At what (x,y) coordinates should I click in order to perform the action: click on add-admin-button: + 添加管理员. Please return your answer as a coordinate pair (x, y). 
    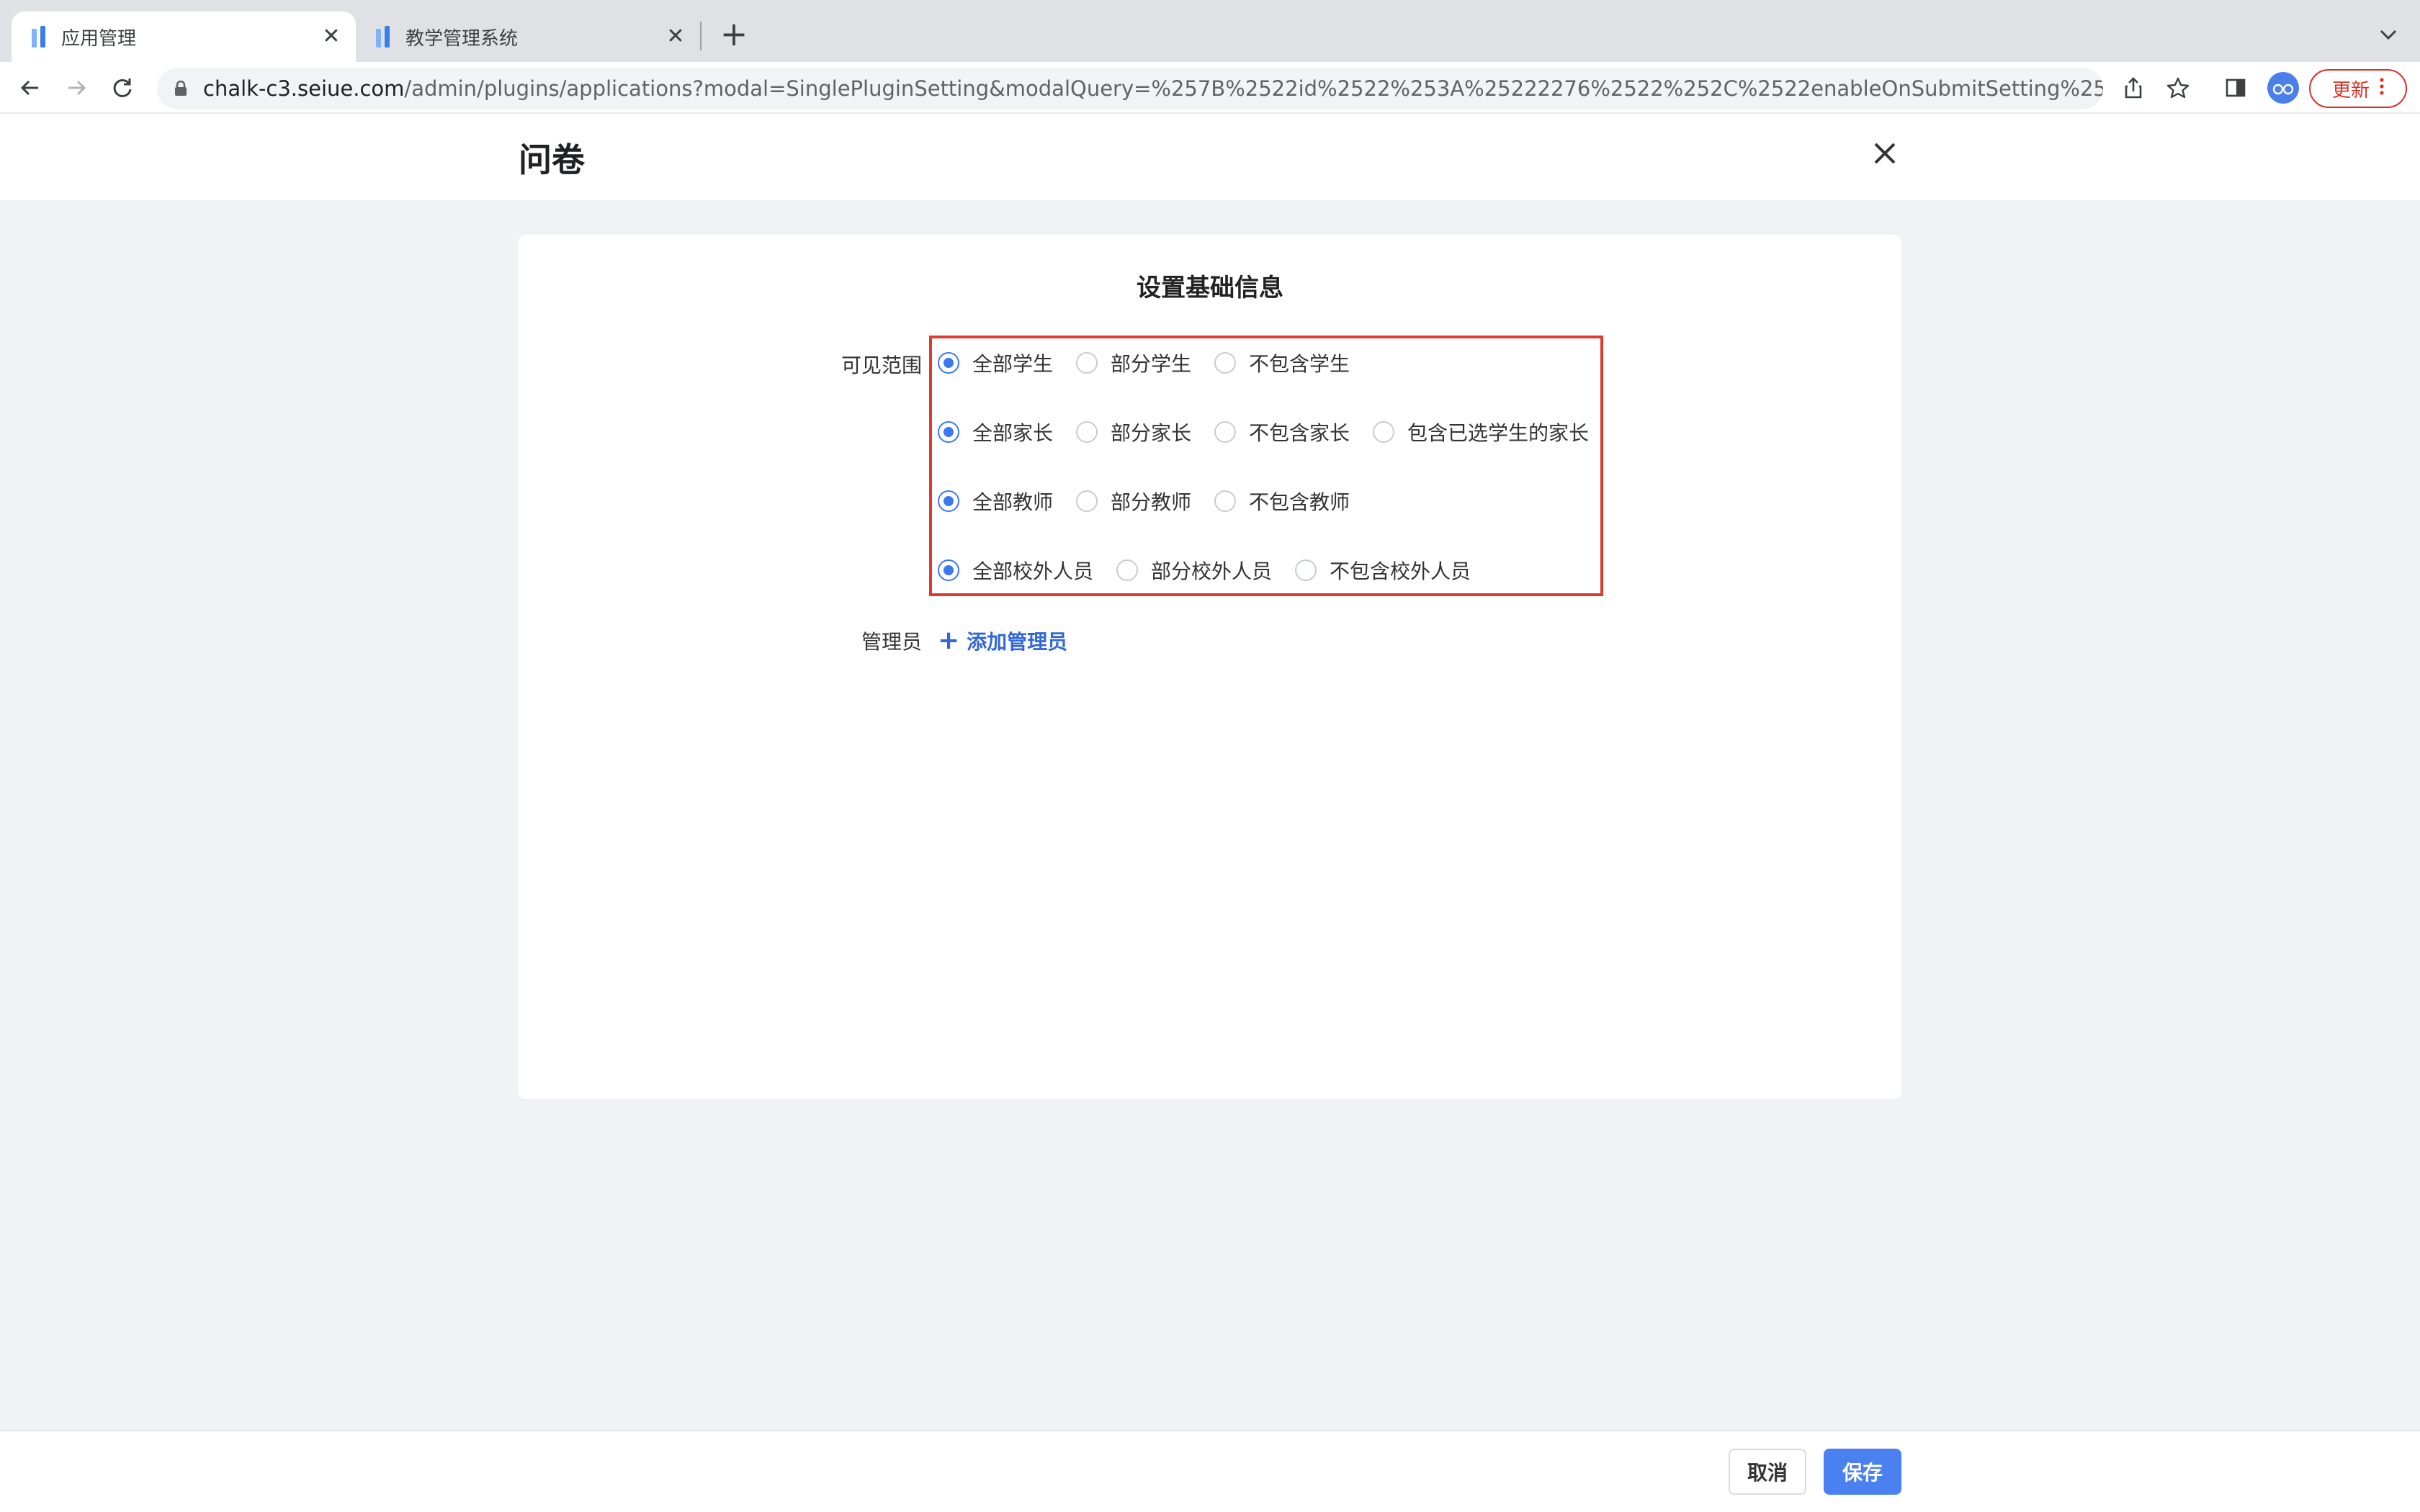
    Looking at the image, I should click on (1003, 640).